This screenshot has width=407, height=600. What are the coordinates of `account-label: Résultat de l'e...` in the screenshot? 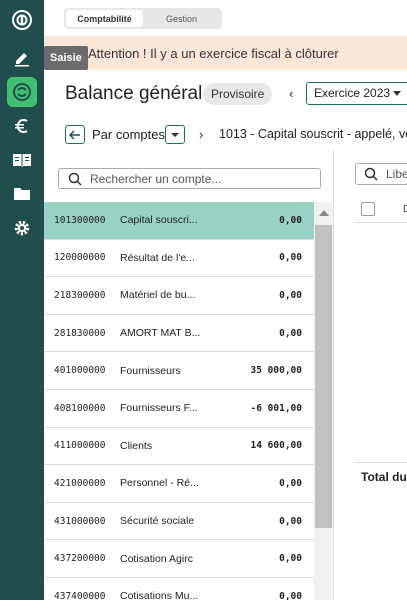 It's located at (157, 257).